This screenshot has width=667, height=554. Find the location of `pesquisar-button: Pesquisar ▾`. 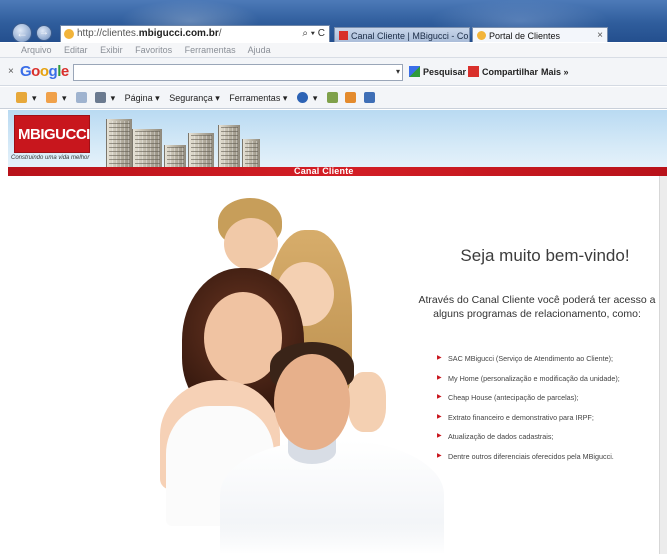

pesquisar-button: Pesquisar ▾ is located at coordinates (441, 72).